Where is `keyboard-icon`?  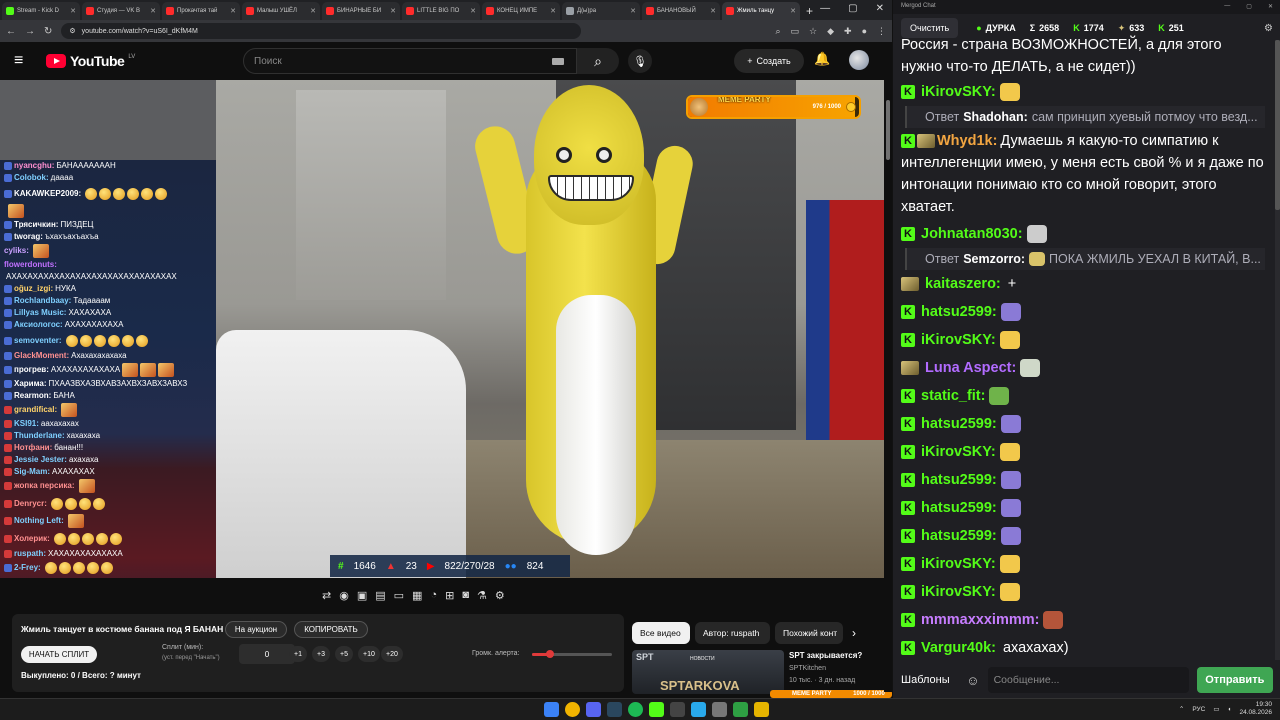
keyboard-icon is located at coordinates (558, 61).